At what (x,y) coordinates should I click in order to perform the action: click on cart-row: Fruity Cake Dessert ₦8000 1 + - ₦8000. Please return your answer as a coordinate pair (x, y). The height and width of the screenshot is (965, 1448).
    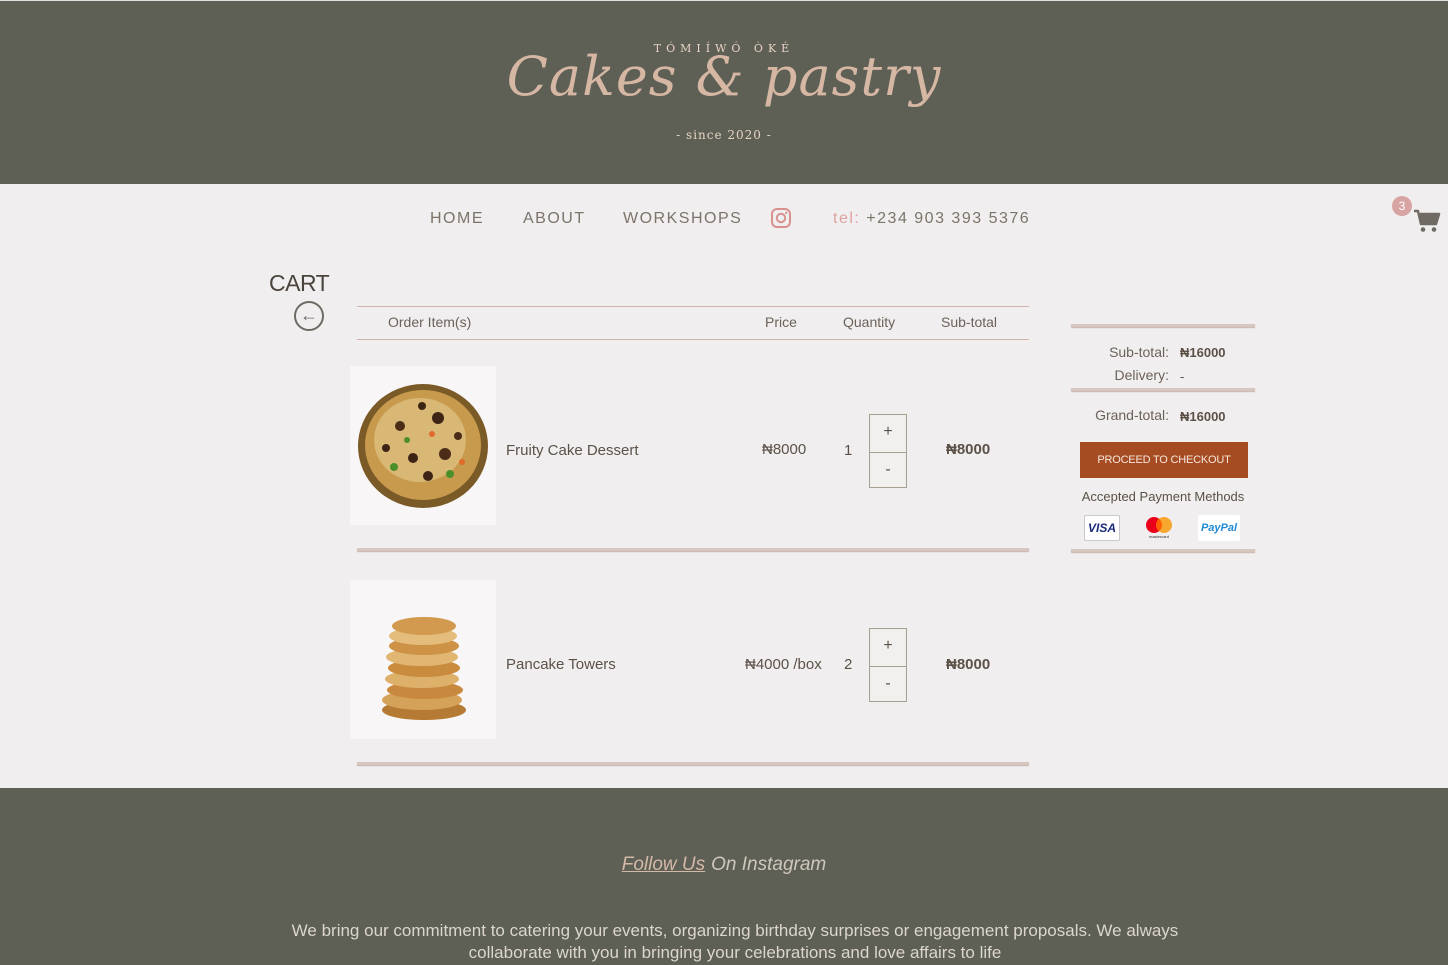
    Looking at the image, I should click on (689, 446).